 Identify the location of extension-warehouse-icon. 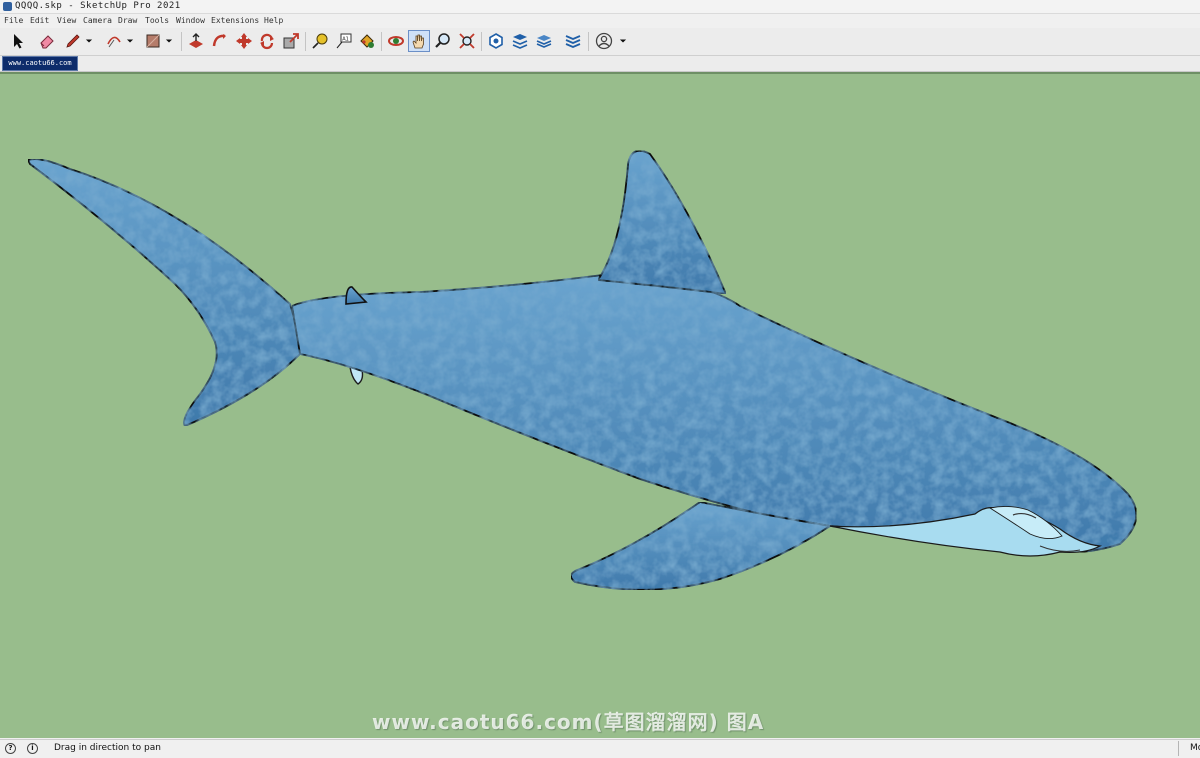
(520, 41).